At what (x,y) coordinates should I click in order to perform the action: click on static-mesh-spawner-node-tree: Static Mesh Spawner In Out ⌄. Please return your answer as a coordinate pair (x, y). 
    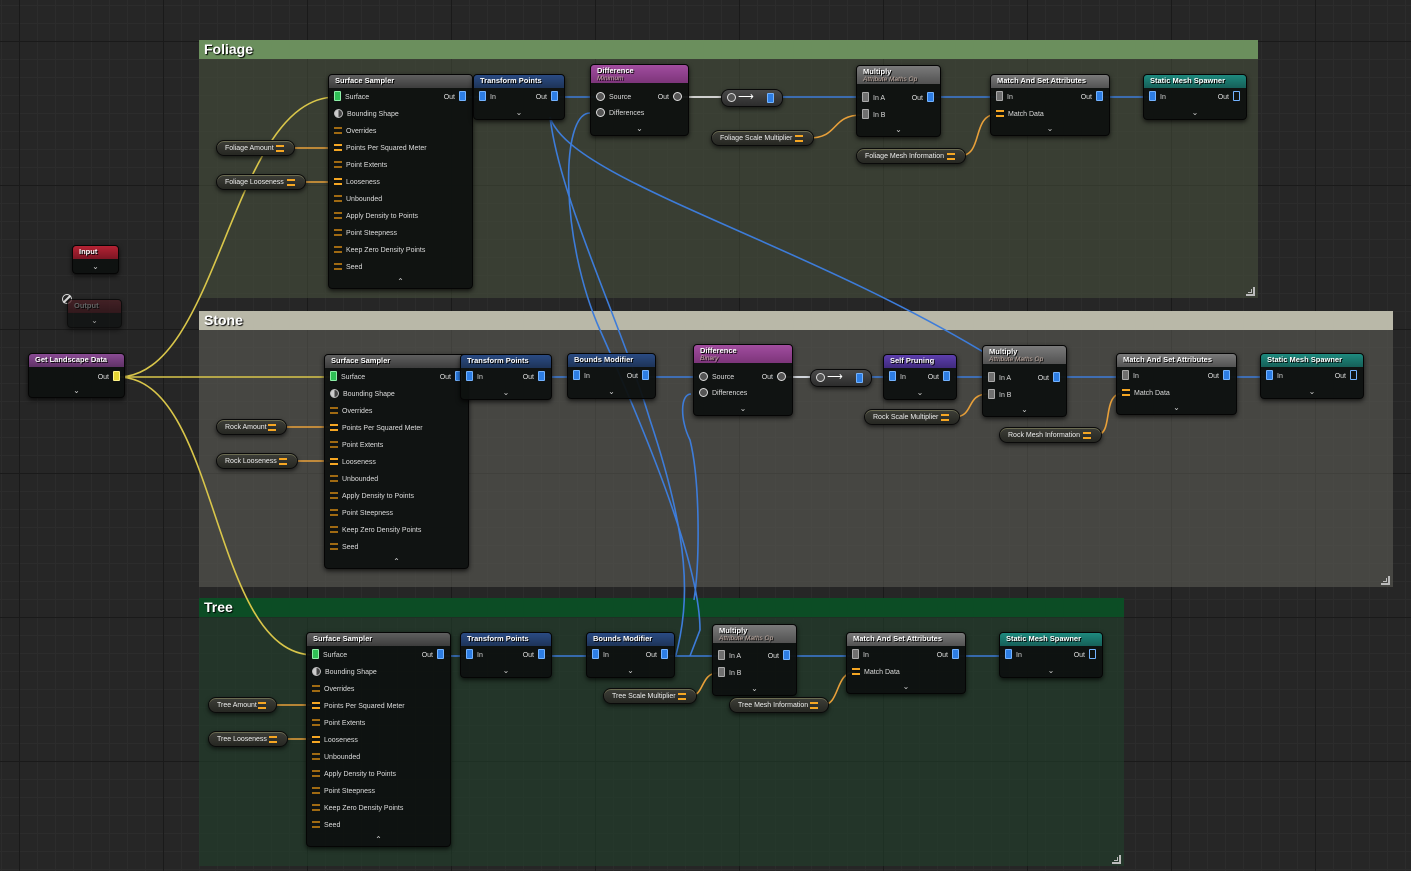
    Looking at the image, I should click on (1051, 655).